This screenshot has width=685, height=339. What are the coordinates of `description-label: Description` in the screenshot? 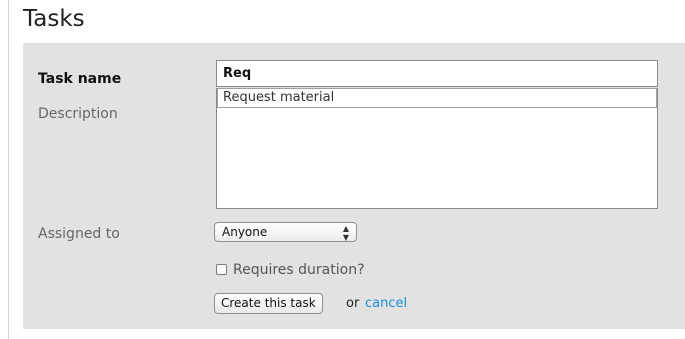 It's located at (78, 114).